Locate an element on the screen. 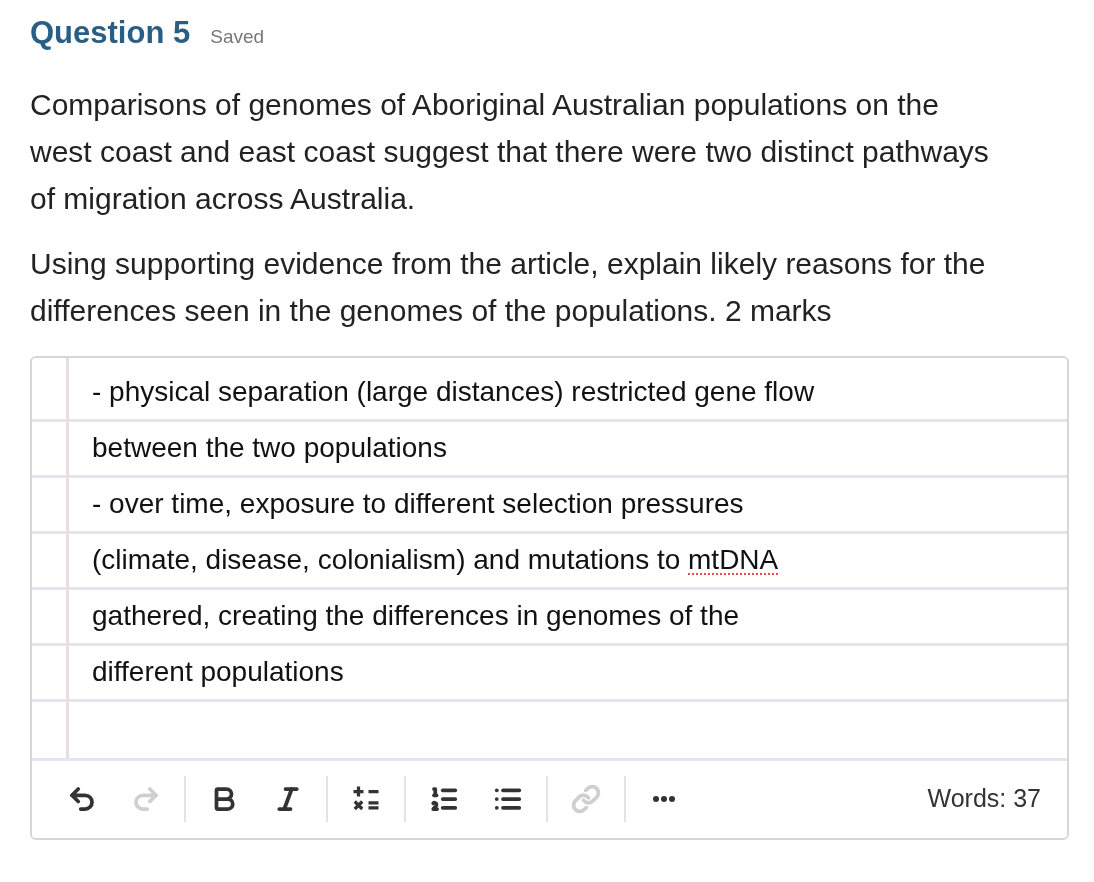 The image size is (1094, 882). numbered-list-icon is located at coordinates (444, 799).